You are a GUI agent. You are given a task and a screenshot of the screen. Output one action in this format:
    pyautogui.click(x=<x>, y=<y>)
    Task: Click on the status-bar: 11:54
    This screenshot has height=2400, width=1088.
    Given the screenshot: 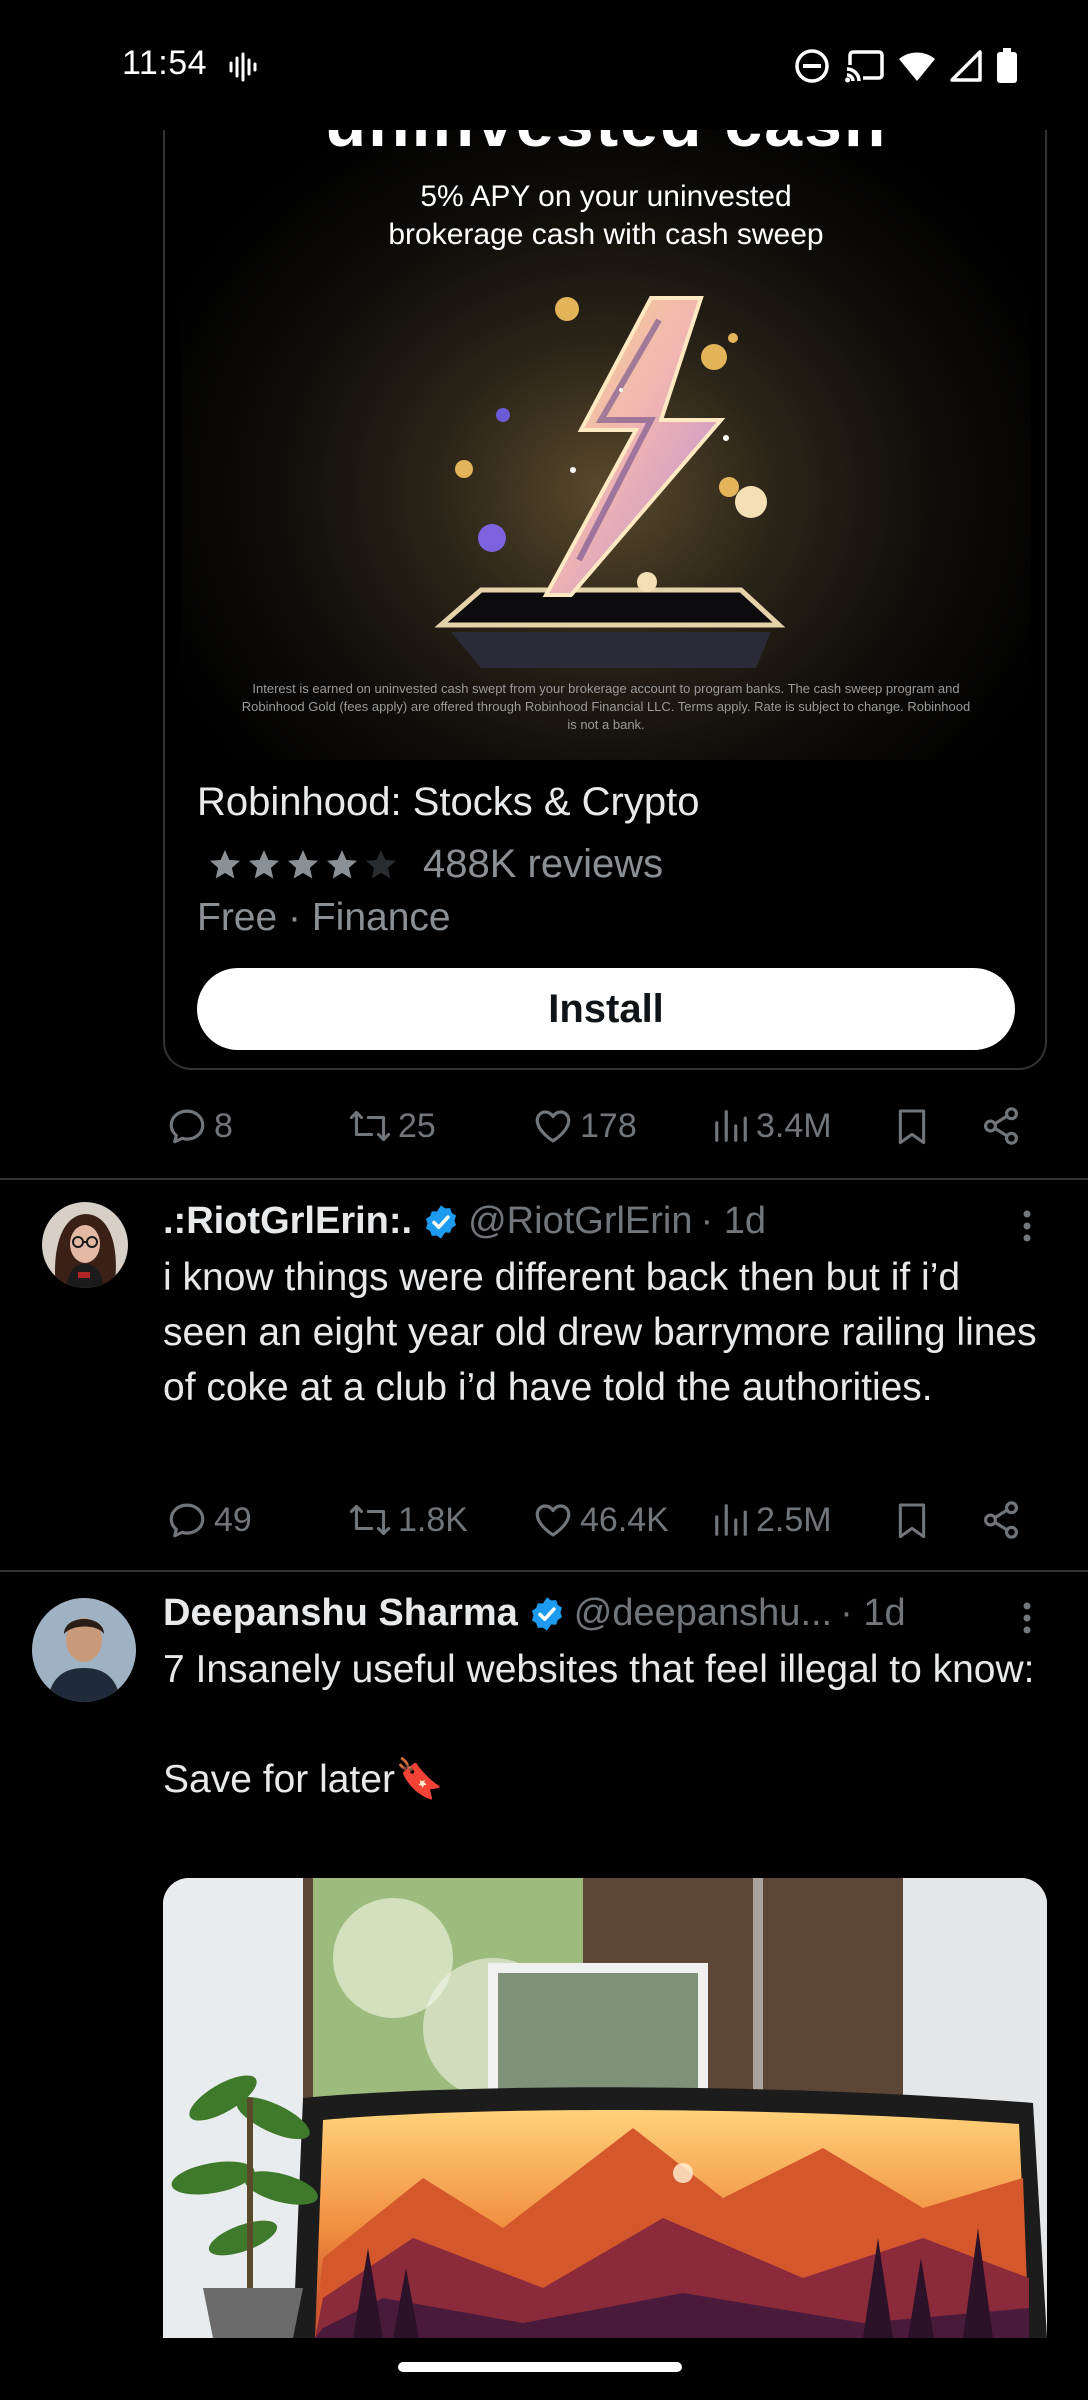 What is the action you would take?
    pyautogui.click(x=544, y=65)
    